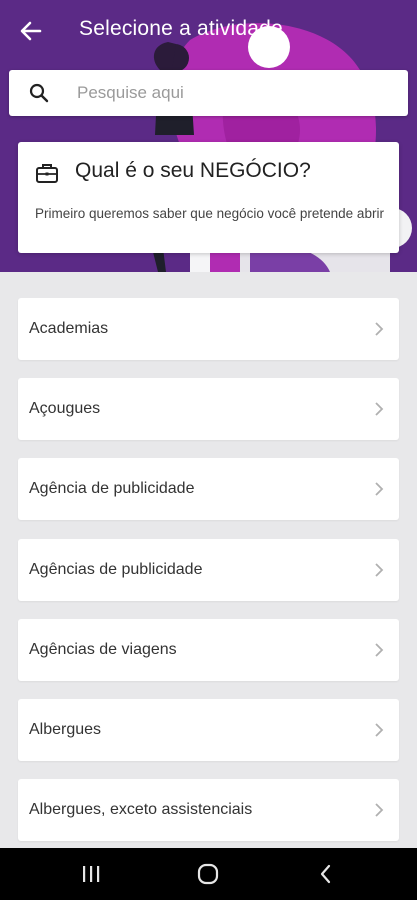  I want to click on chevron-left-icon, so click(325, 874).